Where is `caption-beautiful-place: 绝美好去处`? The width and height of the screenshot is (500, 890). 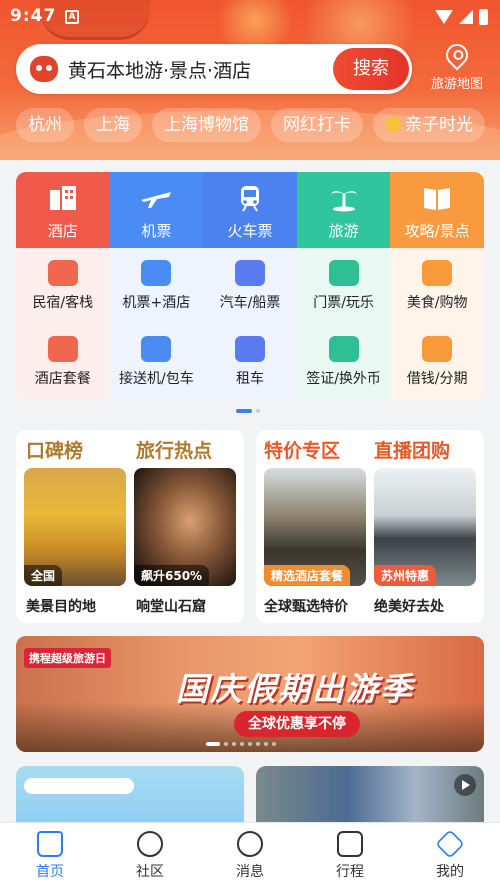 caption-beautiful-place: 绝美好去处 is located at coordinates (409, 607).